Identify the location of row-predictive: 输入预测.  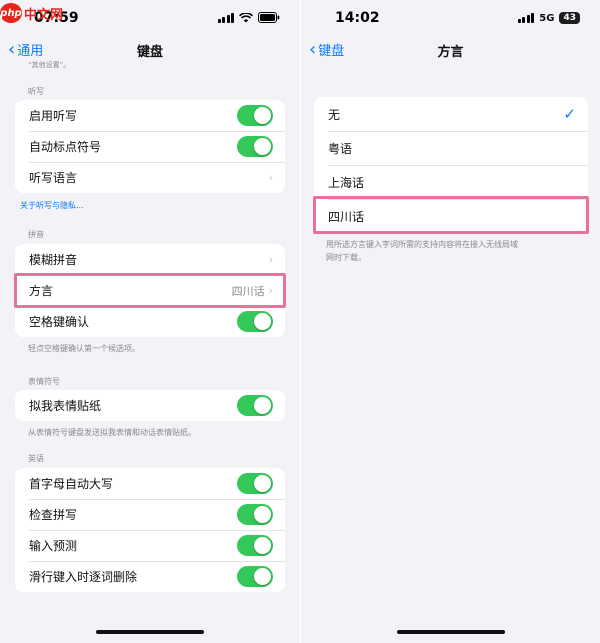
(150, 545).